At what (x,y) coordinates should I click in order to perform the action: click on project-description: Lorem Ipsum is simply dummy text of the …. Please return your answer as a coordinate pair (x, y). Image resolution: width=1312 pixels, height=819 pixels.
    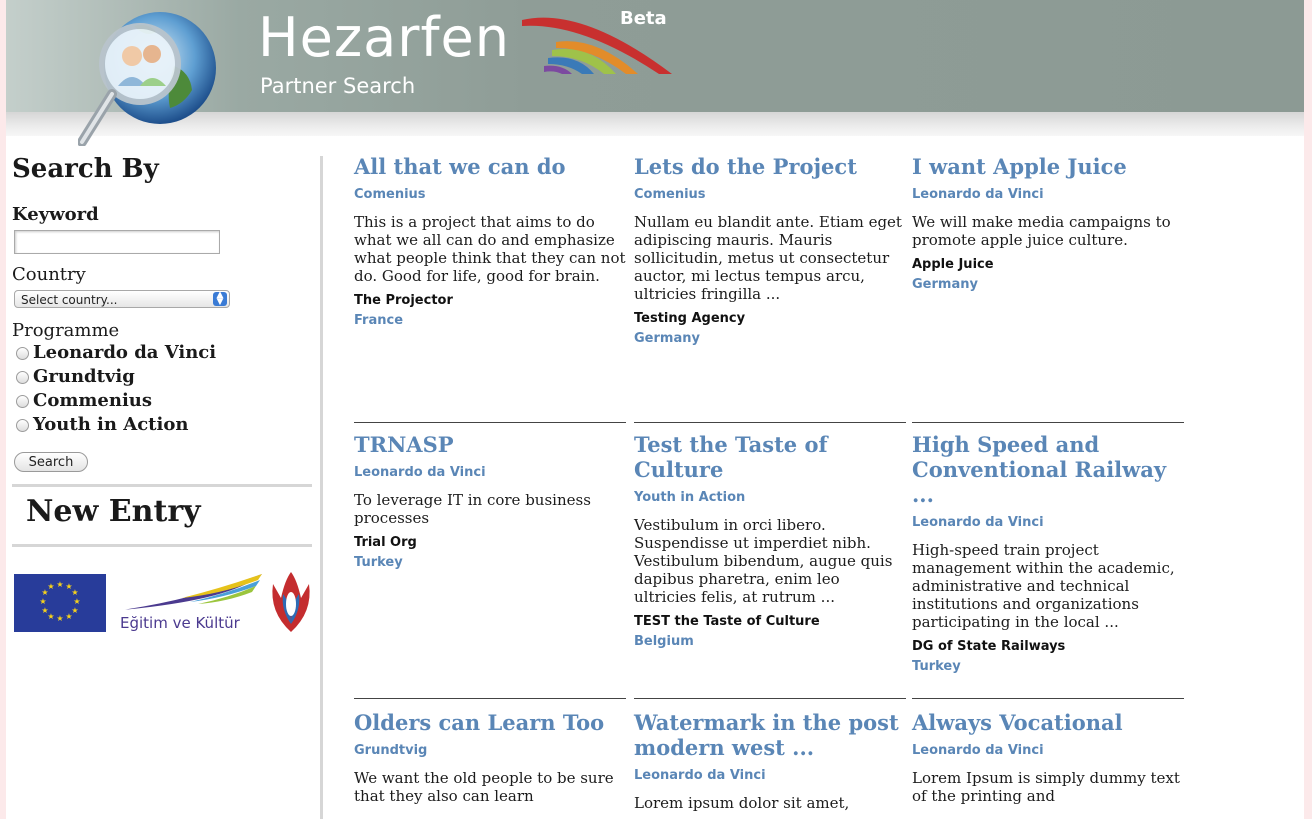
    Looking at the image, I should click on (1046, 787).